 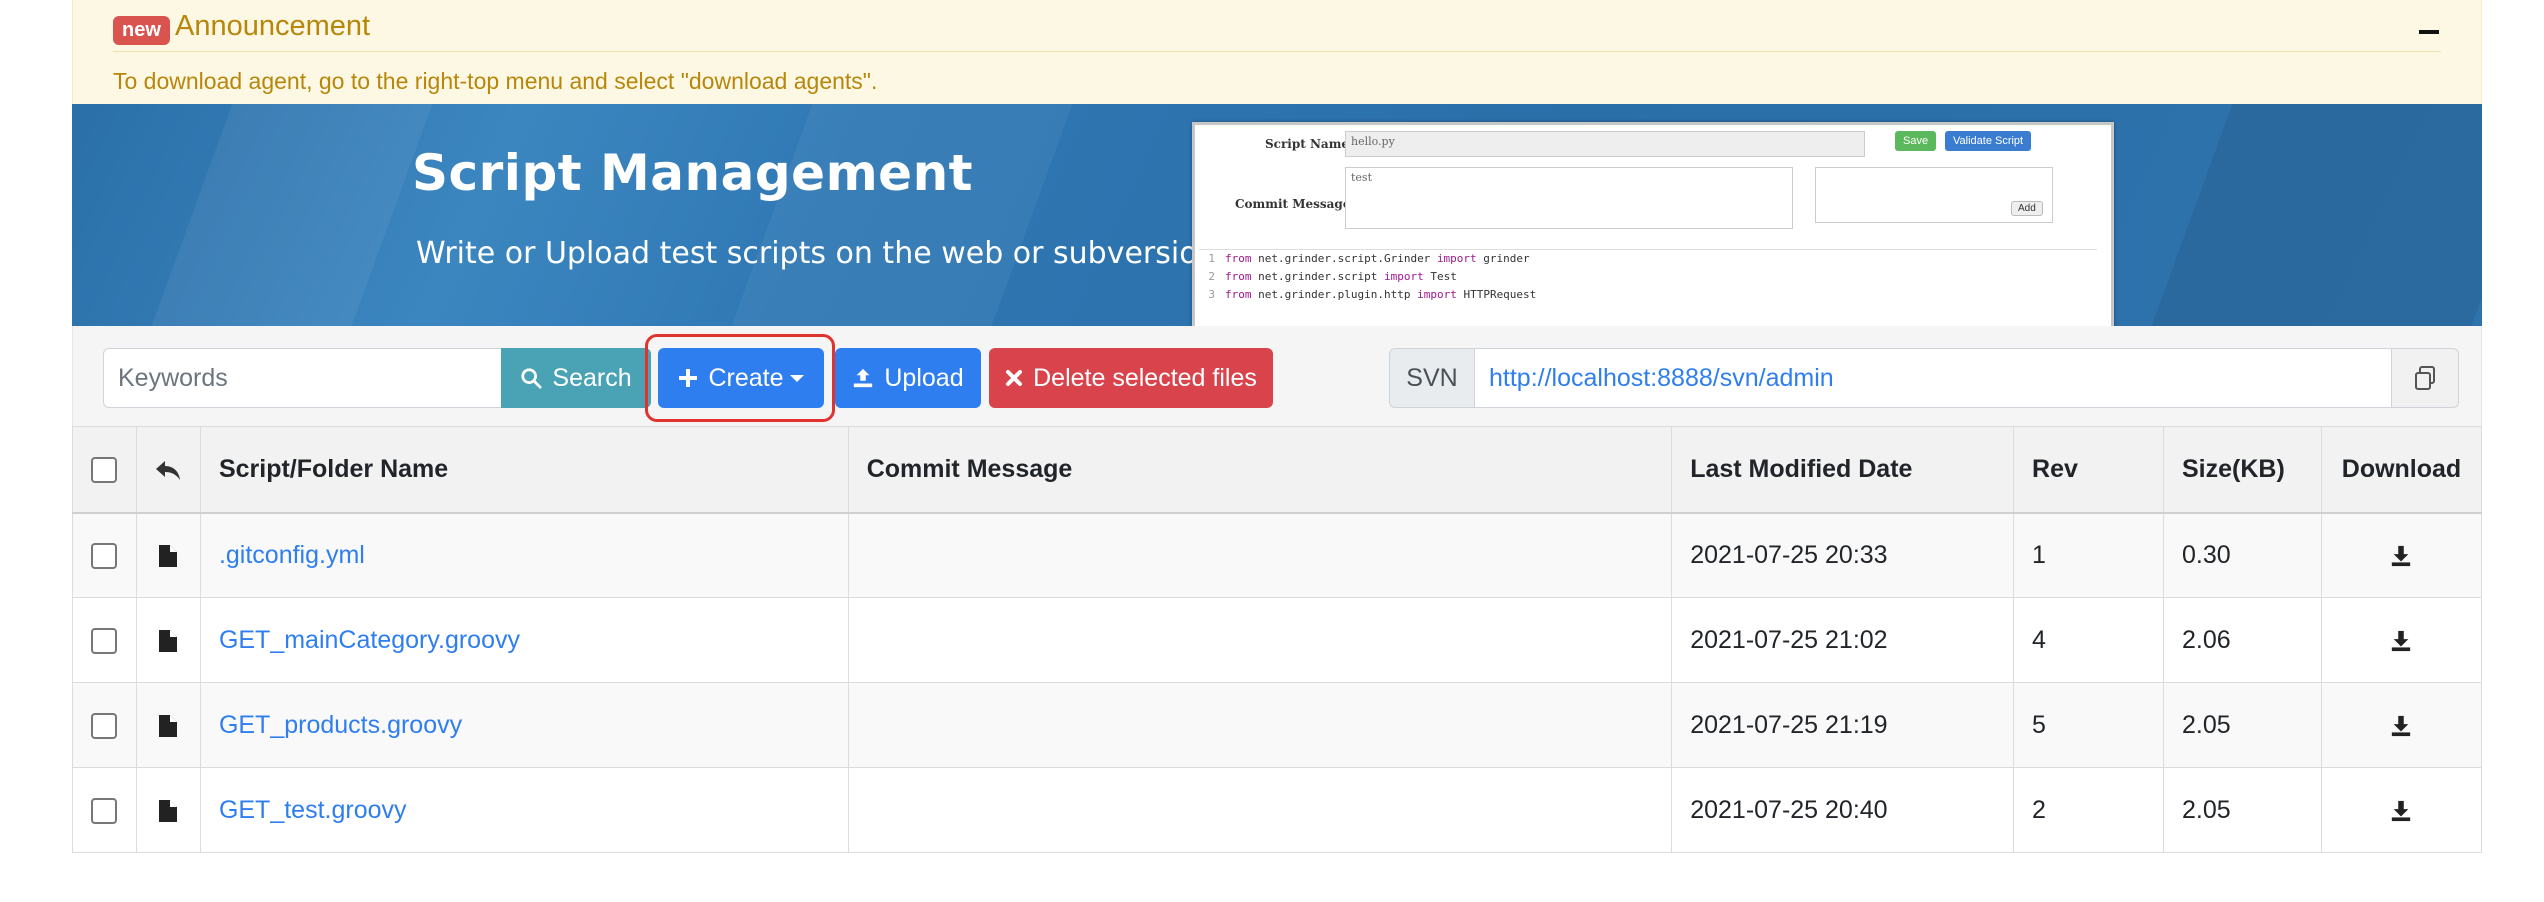 What do you see at coordinates (524, 810) in the screenshot?
I see `script-name-cell: GET_test.groovy` at bounding box center [524, 810].